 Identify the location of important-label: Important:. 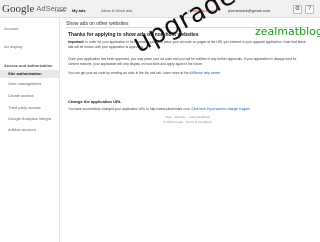
(76, 42).